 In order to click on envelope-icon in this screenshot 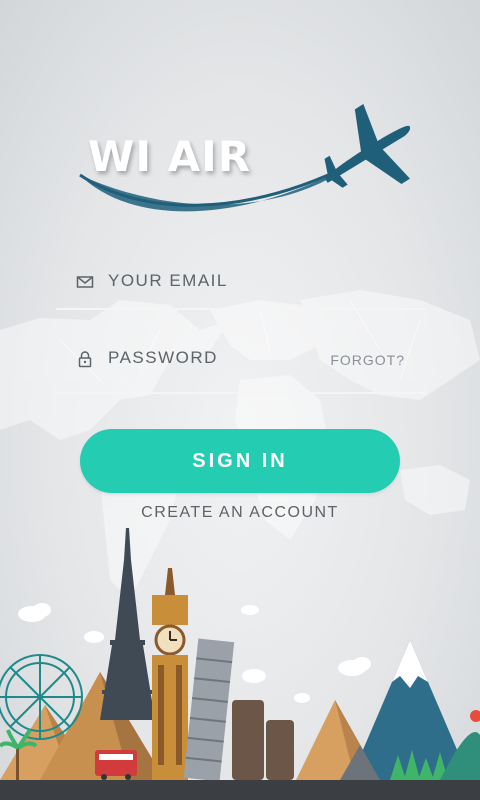, I will do `click(85, 282)`.